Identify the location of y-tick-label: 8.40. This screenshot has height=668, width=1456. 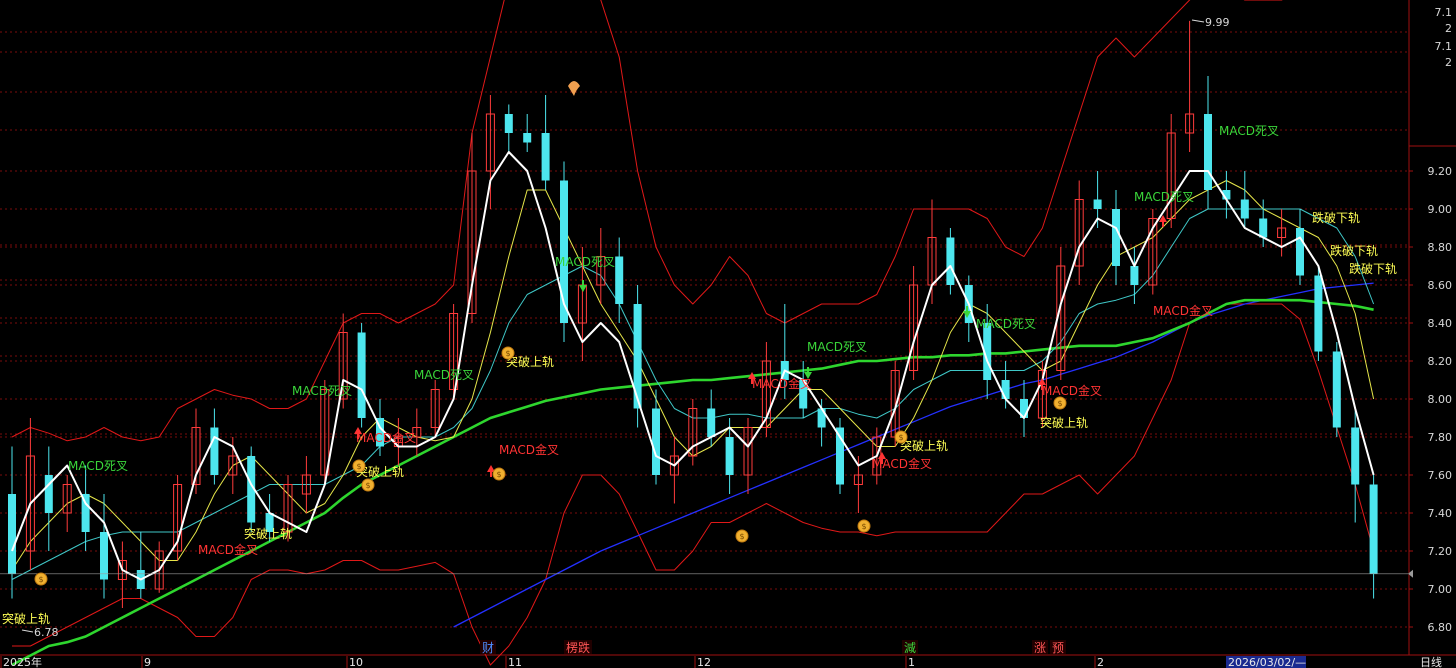
(1440, 323).